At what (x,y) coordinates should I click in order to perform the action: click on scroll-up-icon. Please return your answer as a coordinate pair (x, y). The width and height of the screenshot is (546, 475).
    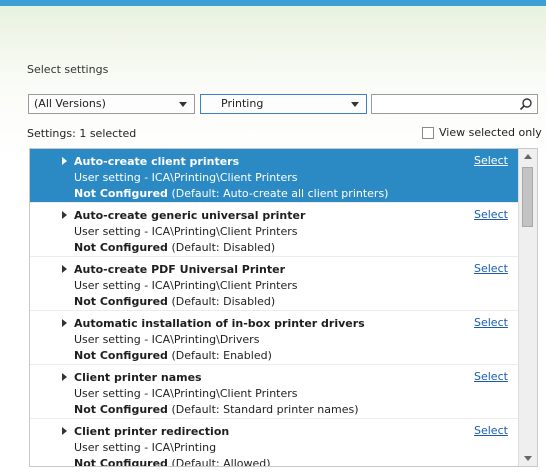
    Looking at the image, I should click on (528, 156).